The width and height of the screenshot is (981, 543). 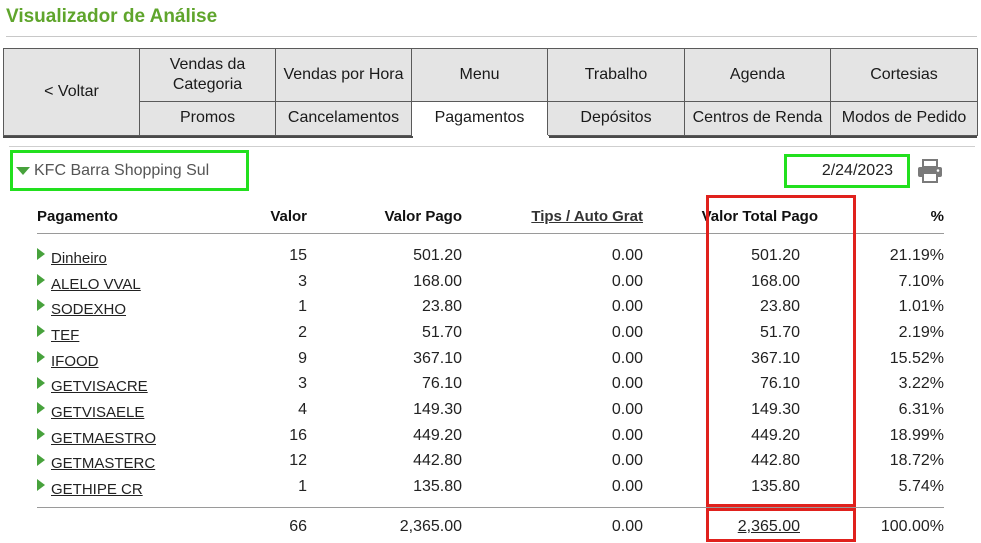 What do you see at coordinates (757, 118) in the screenshot?
I see `tab-centros-de-renda: Centros de Renda` at bounding box center [757, 118].